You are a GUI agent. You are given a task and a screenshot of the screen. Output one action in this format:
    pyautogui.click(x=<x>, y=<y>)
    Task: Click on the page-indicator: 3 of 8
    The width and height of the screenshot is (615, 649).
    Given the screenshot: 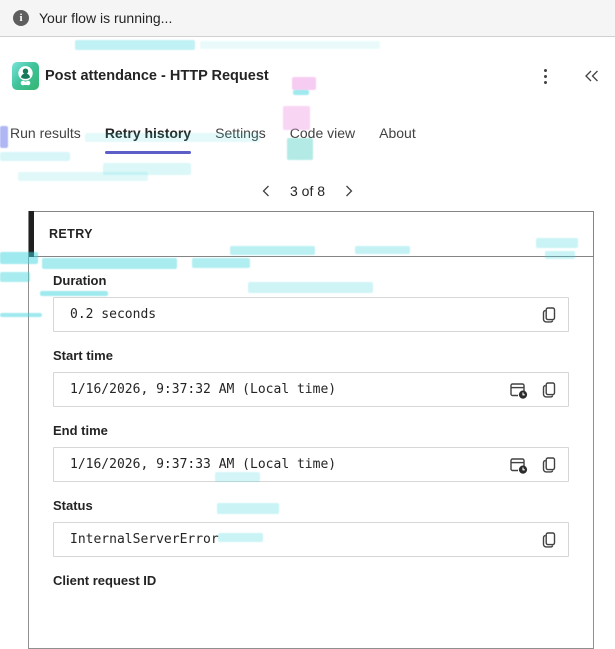 What is the action you would take?
    pyautogui.click(x=307, y=191)
    